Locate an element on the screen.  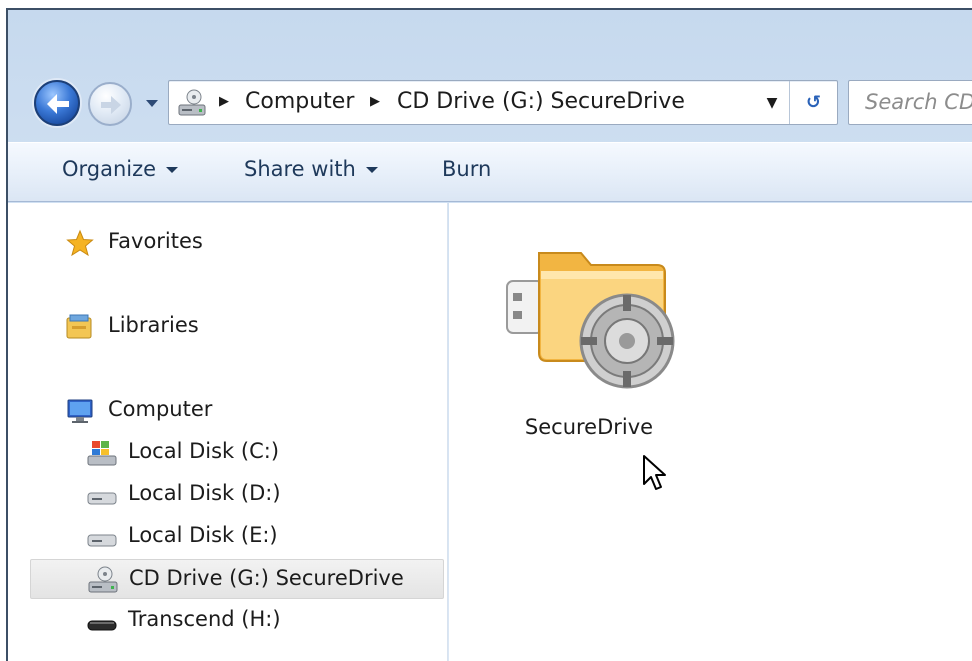
back-button is located at coordinates (57, 103).